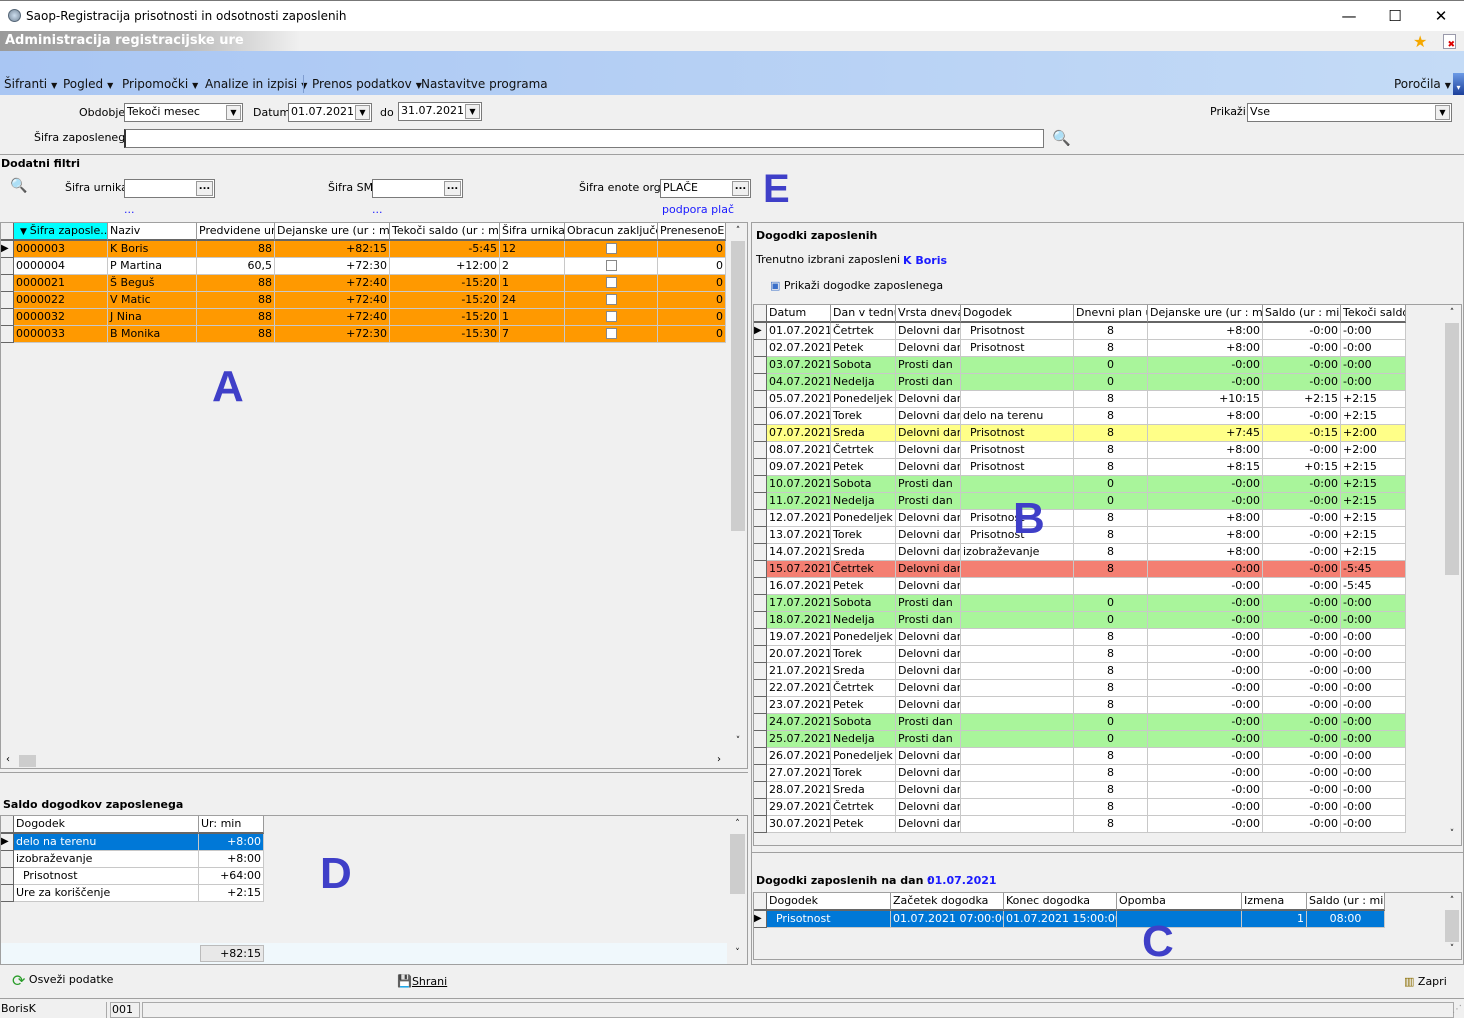 The height and width of the screenshot is (1018, 1464). Describe the element at coordinates (863, 314) in the screenshot. I see `column-header: Dan v tednu` at that location.